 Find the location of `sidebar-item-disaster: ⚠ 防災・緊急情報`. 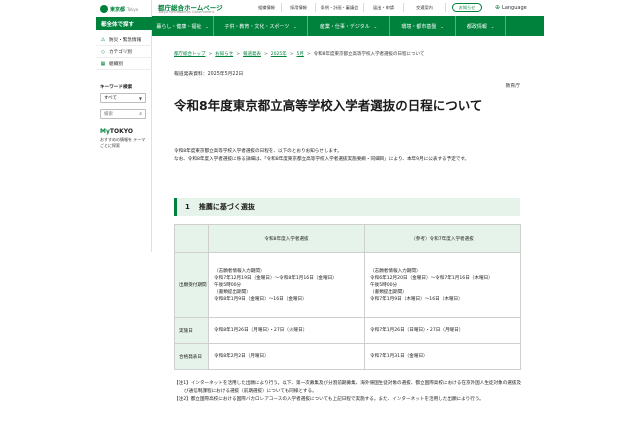

sidebar-item-disaster: ⚠ 防災・緊急情報 is located at coordinates (124, 40).